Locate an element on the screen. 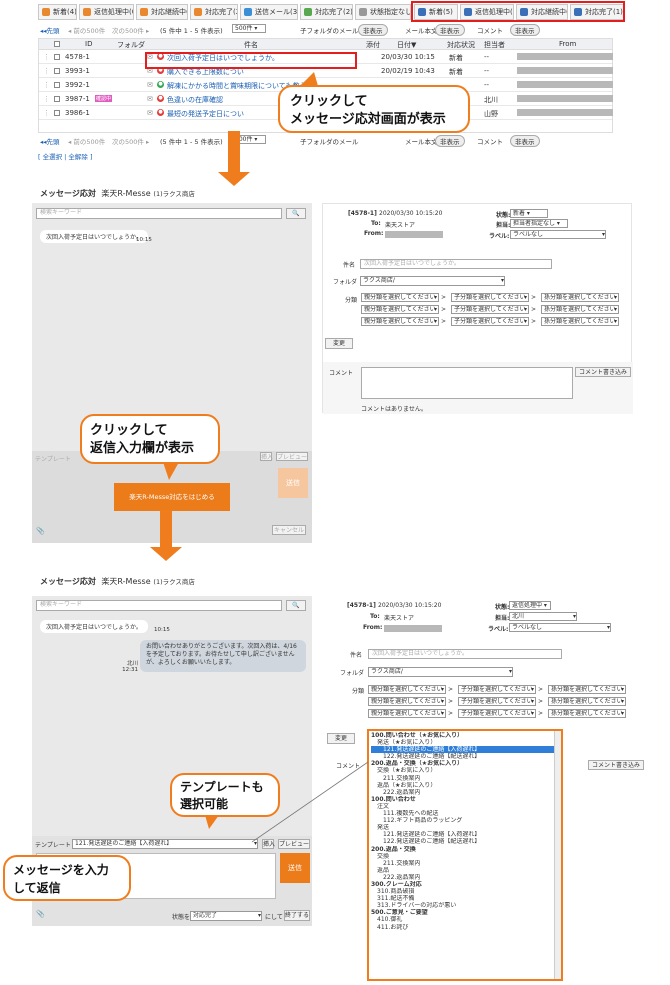 The image size is (670, 985). body-toggle: 非表示 is located at coordinates (450, 30).